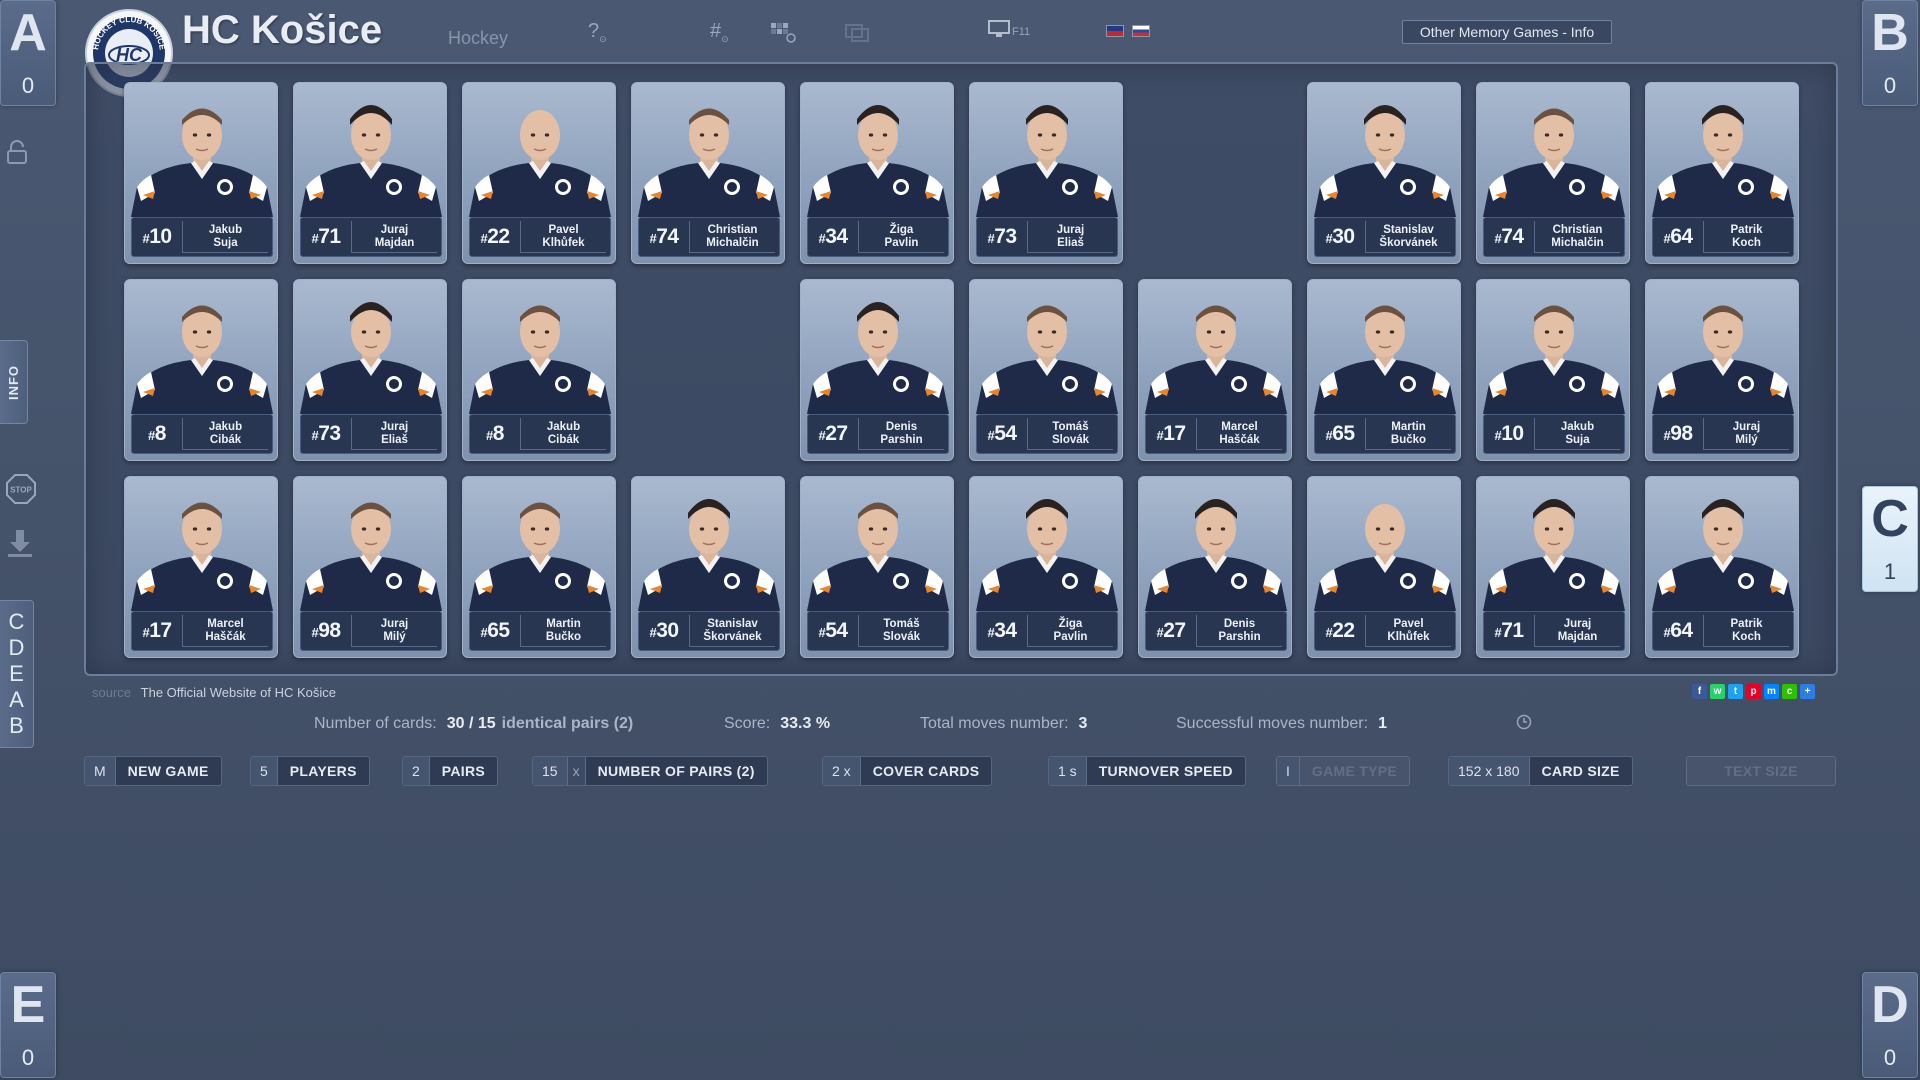 This screenshot has height=1080, width=1920. Describe the element at coordinates (1717, 691) in the screenshot. I see `whatsapp-icon: w` at that location.